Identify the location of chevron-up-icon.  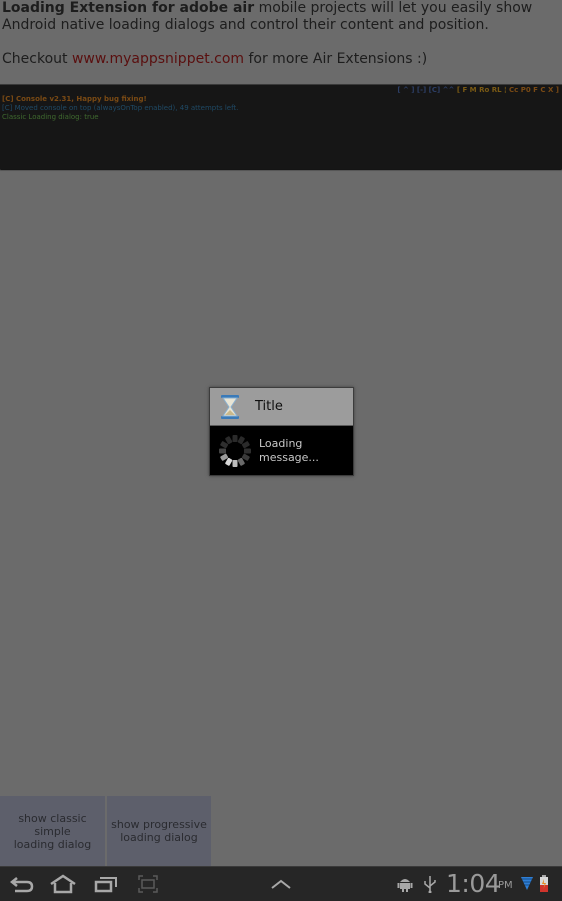
(281, 884).